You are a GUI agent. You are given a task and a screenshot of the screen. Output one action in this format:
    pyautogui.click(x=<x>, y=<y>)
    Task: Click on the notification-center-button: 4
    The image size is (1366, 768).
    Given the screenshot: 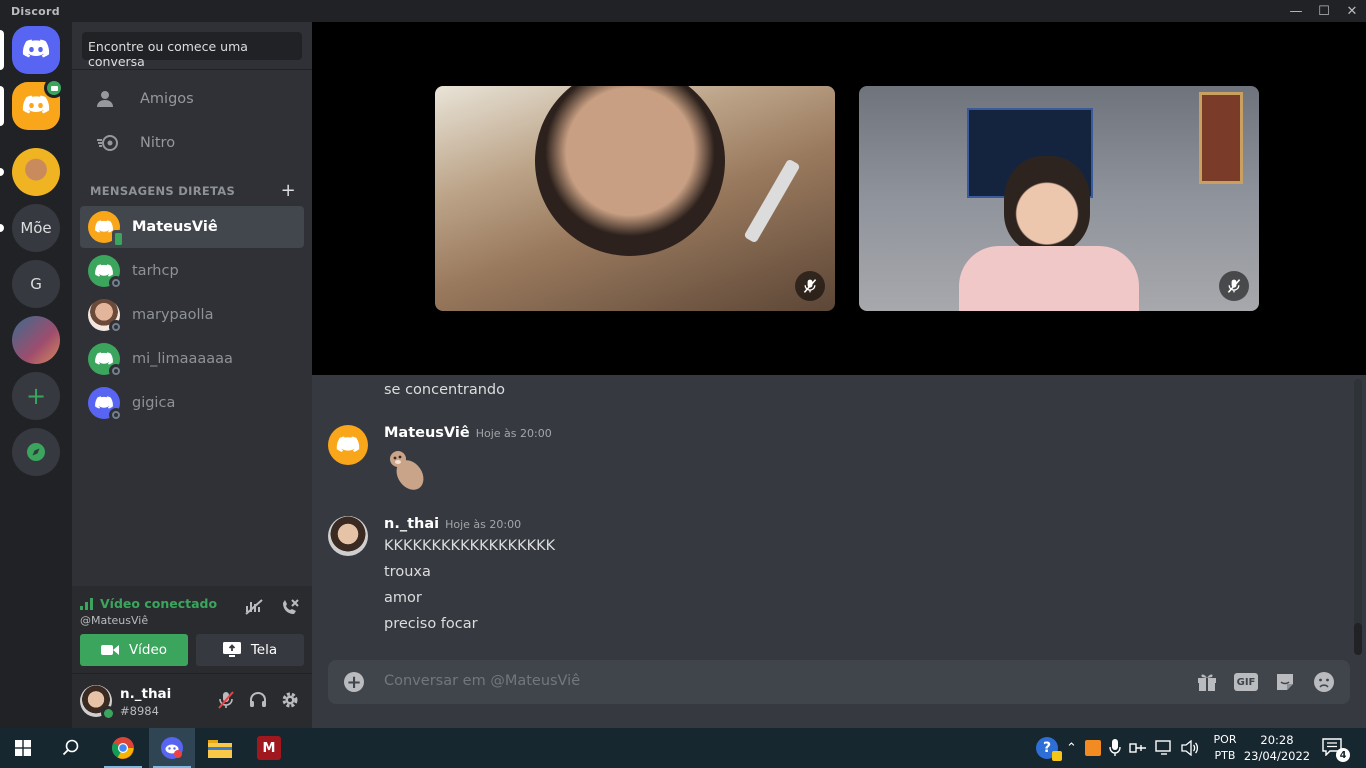 What is the action you would take?
    pyautogui.click(x=1336, y=750)
    